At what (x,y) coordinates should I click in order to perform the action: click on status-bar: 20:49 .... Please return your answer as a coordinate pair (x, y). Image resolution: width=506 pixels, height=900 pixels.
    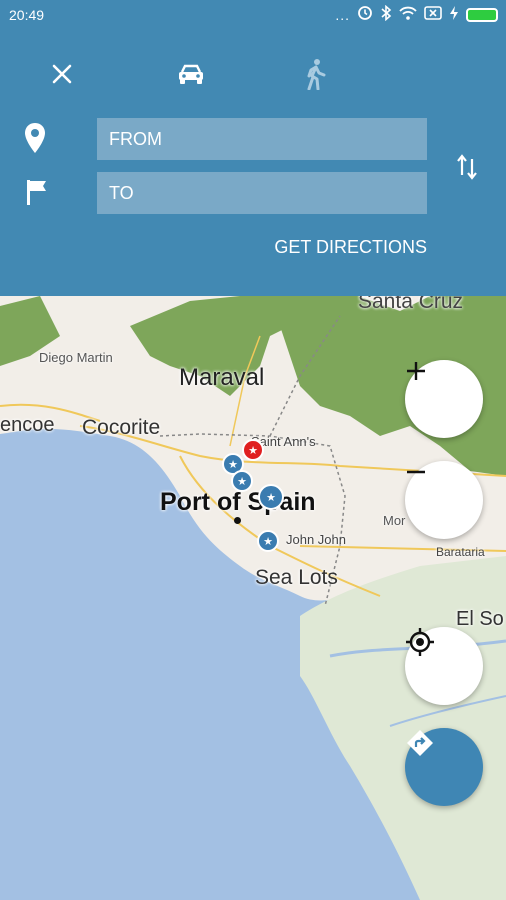
    Looking at the image, I should click on (253, 15).